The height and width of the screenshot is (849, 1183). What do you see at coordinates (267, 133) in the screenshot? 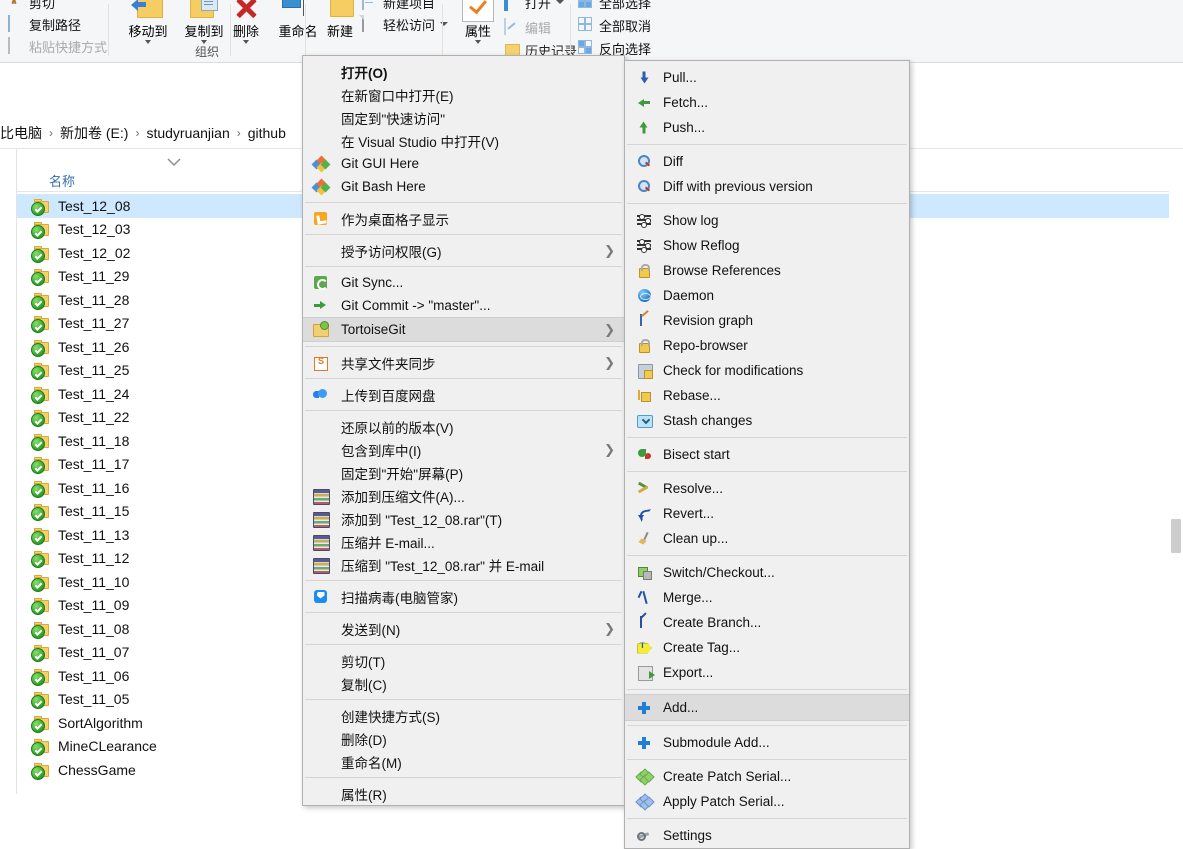
I see `breadcrumb-item: github` at bounding box center [267, 133].